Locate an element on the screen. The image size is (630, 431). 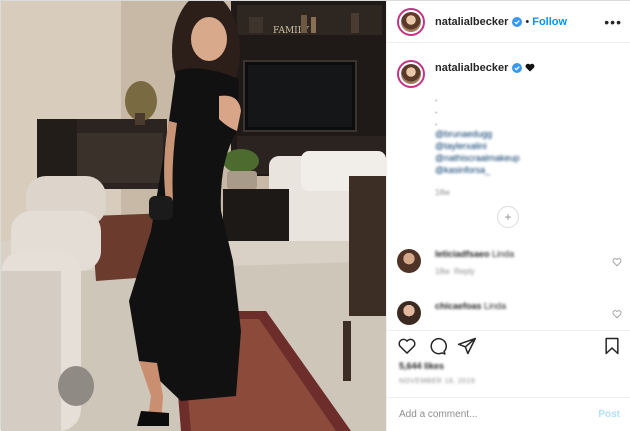
load-more-comments-button: + is located at coordinates (508, 217).